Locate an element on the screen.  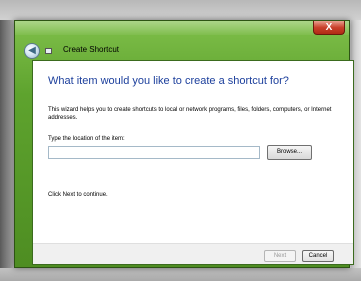
close-button: X is located at coordinates (329, 28).